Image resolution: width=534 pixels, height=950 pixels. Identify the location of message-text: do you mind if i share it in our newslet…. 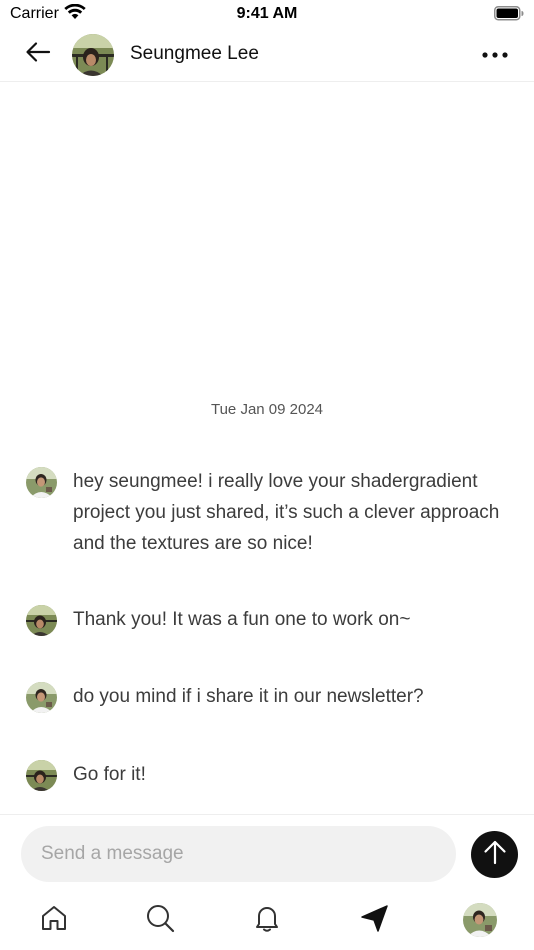
(248, 696).